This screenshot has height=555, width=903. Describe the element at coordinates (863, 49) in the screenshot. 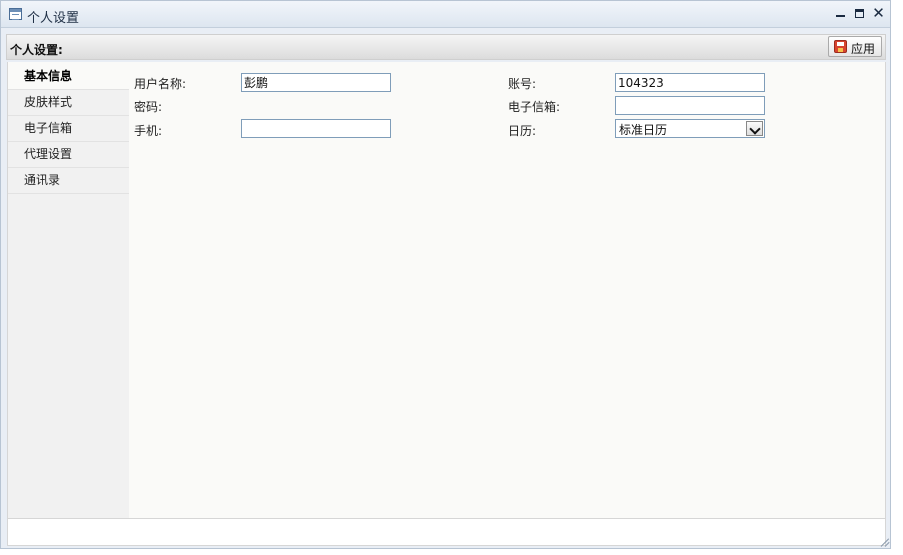

I see `apply-button-label: 应用` at that location.